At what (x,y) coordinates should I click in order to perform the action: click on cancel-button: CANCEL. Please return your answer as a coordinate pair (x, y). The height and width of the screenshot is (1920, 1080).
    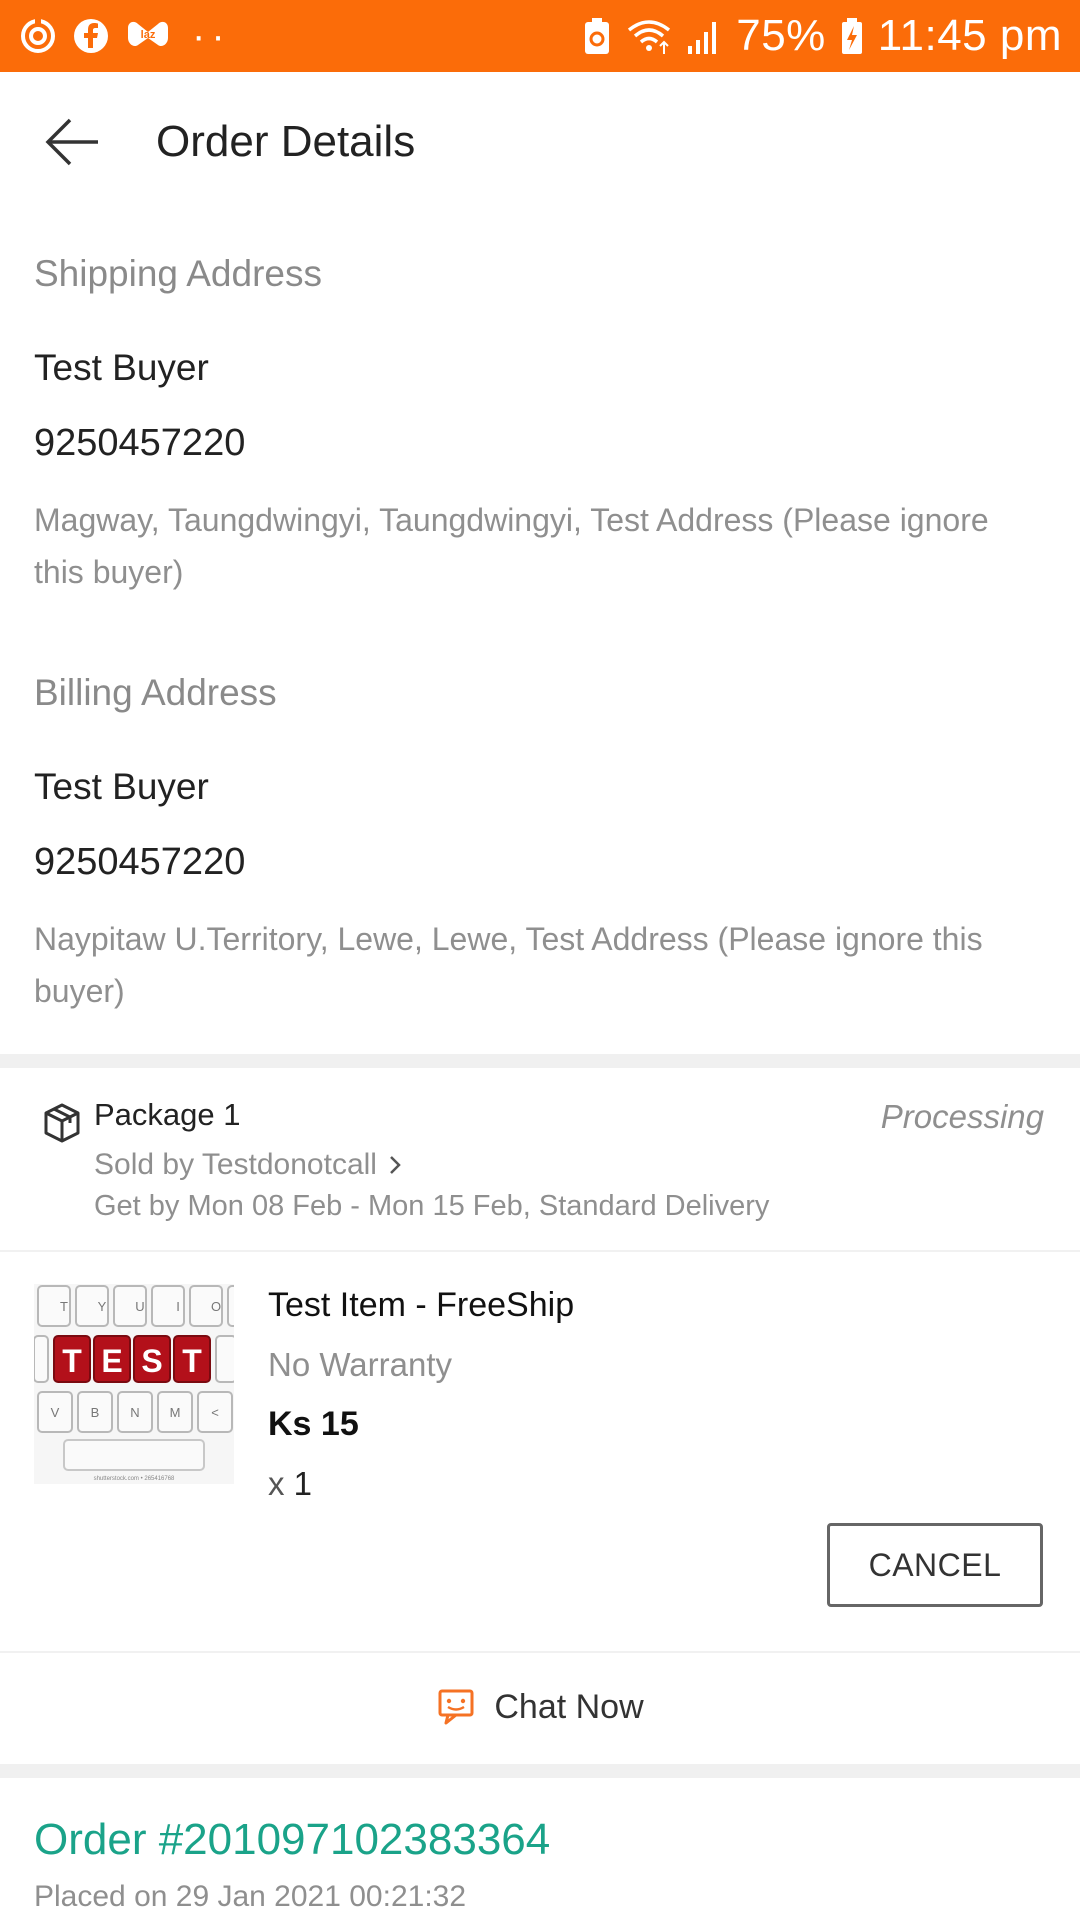
    Looking at the image, I should click on (935, 1565).